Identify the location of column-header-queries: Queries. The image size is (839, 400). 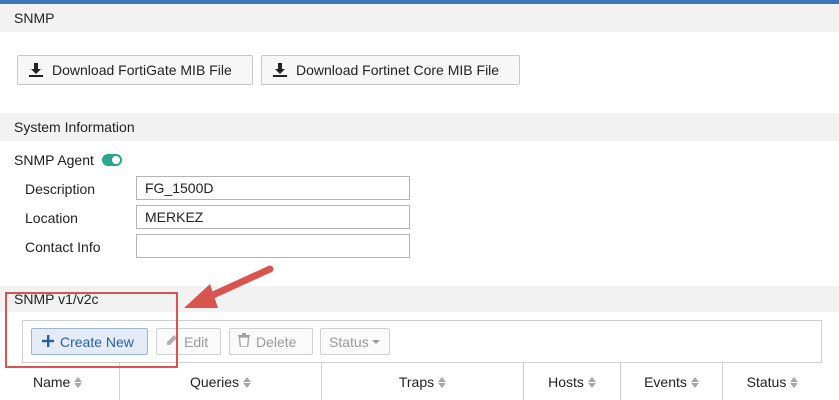
(221, 381).